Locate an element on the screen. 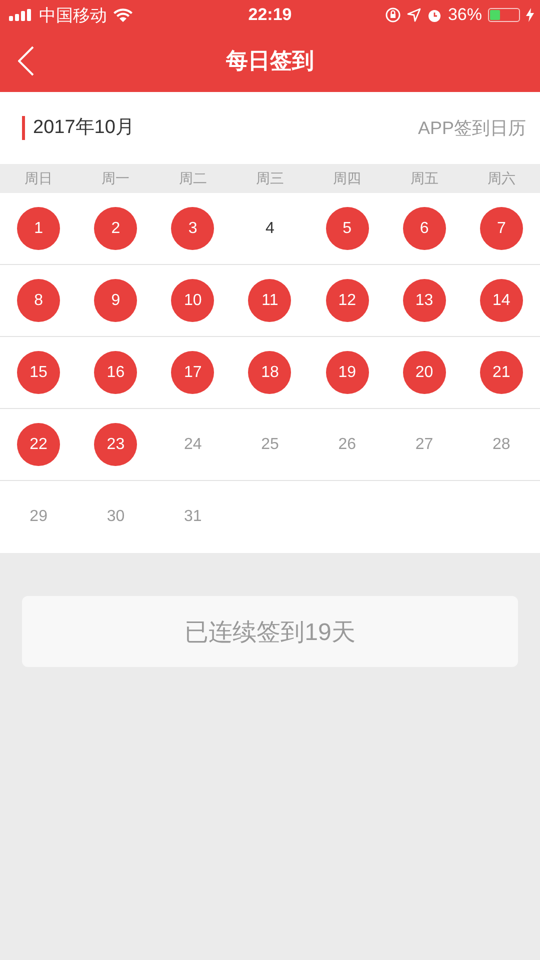  streak-banner: 已连续签到19天 is located at coordinates (270, 631).